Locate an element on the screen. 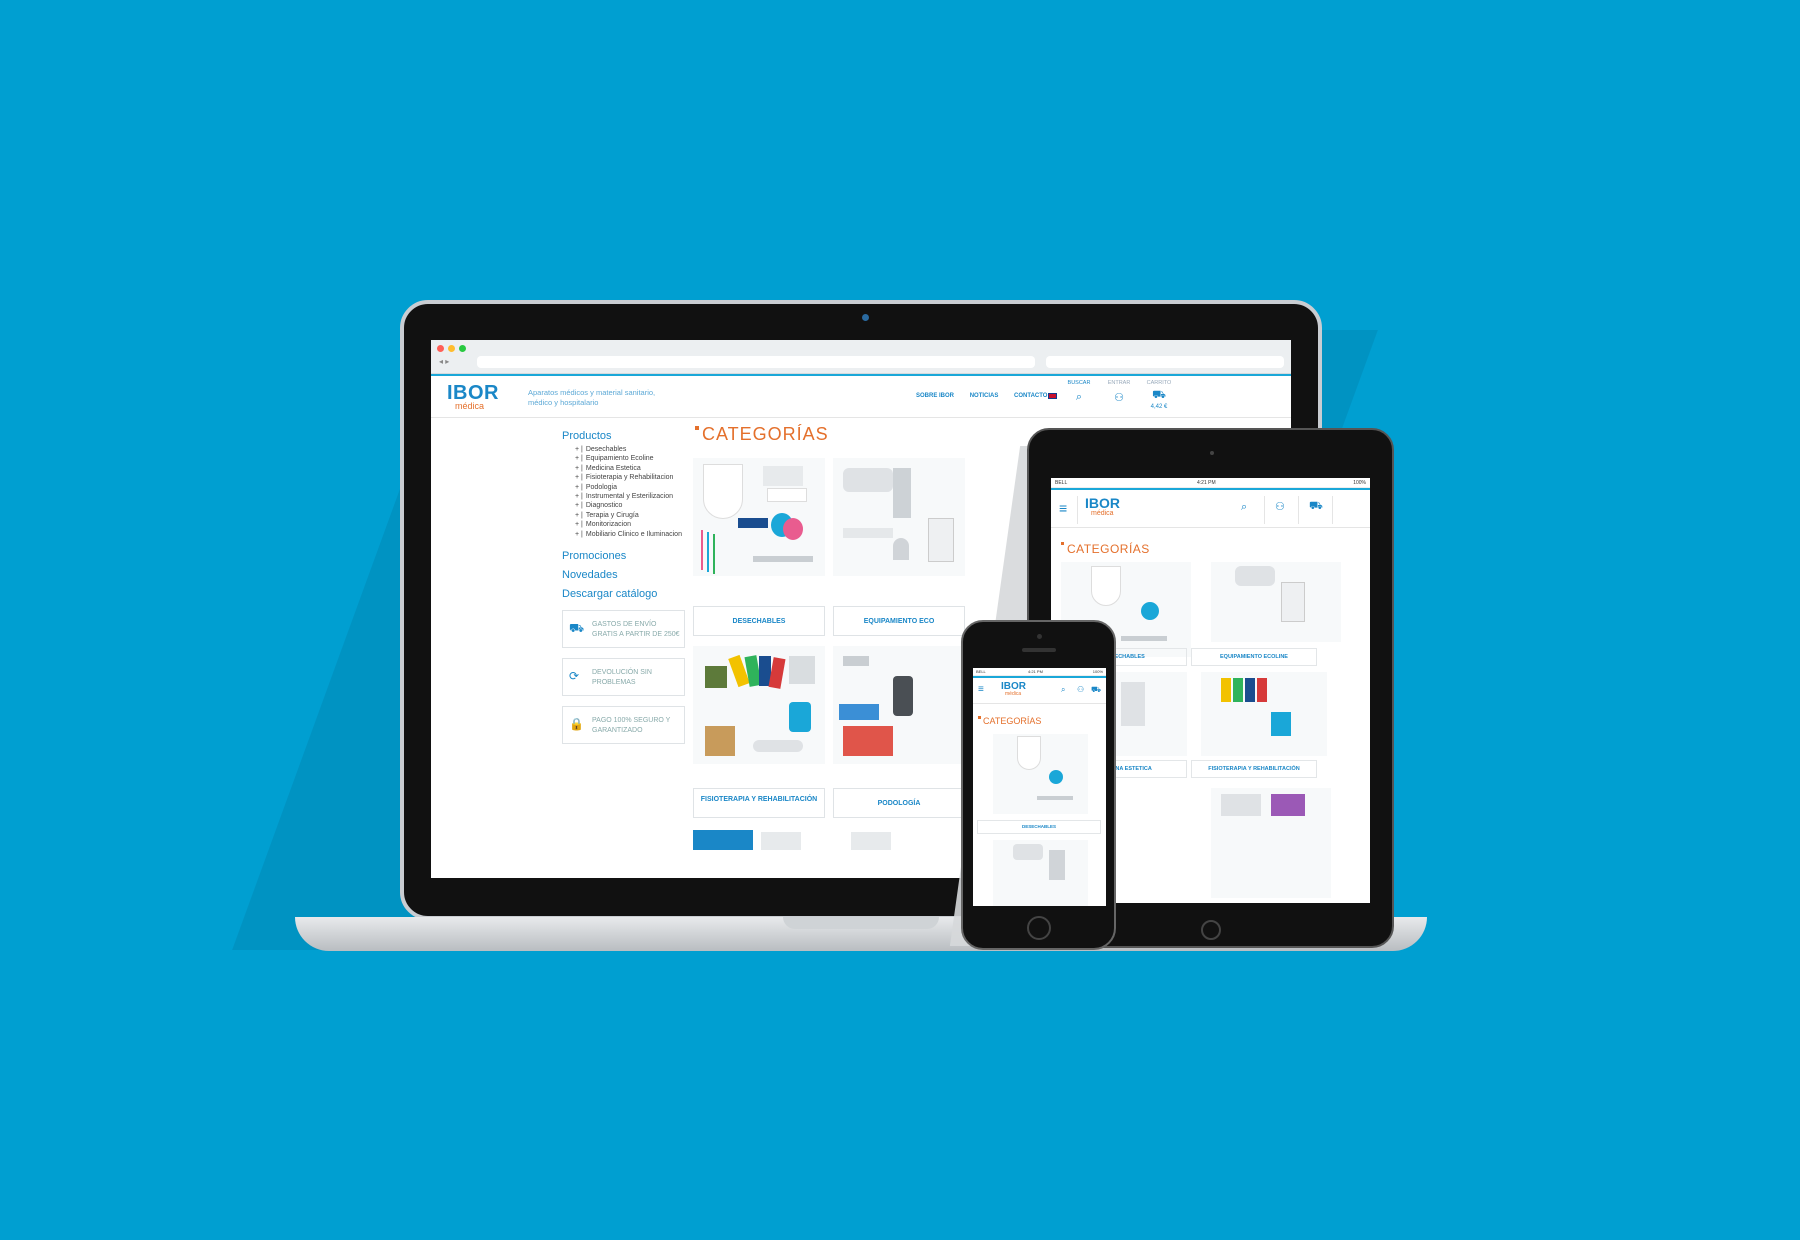  novedades-link: Novedades is located at coordinates (624, 575).